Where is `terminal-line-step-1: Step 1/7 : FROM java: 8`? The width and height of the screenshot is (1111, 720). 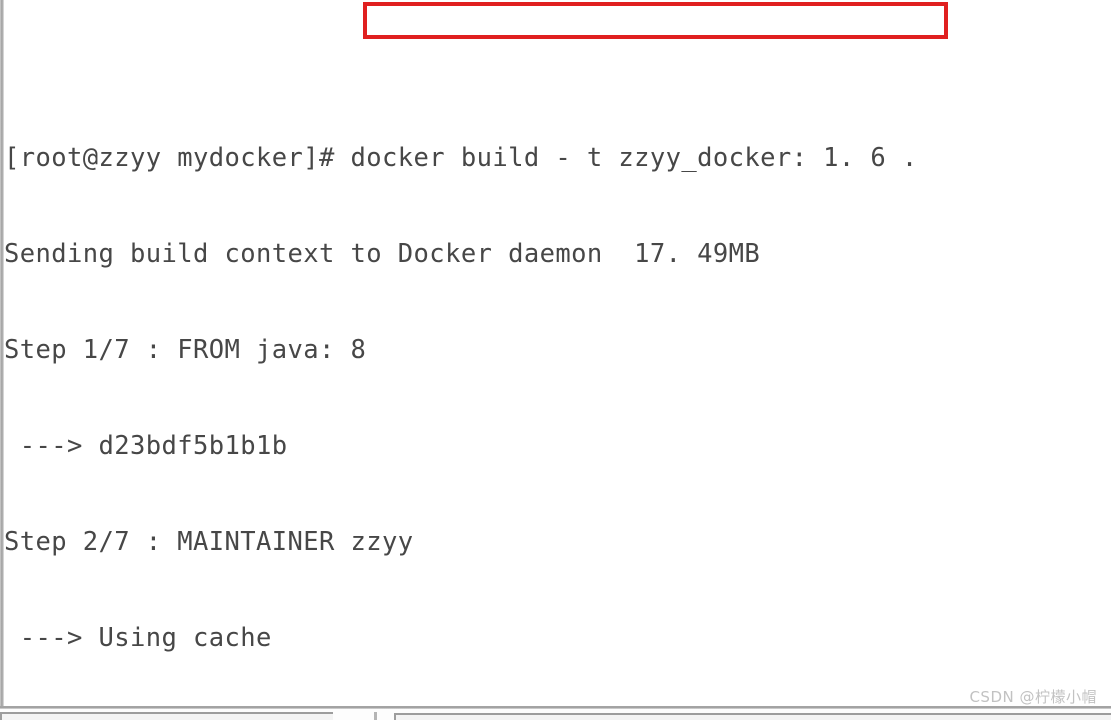
terminal-line-step-1: Step 1/7 : FROM java: 8 is located at coordinates (185, 350).